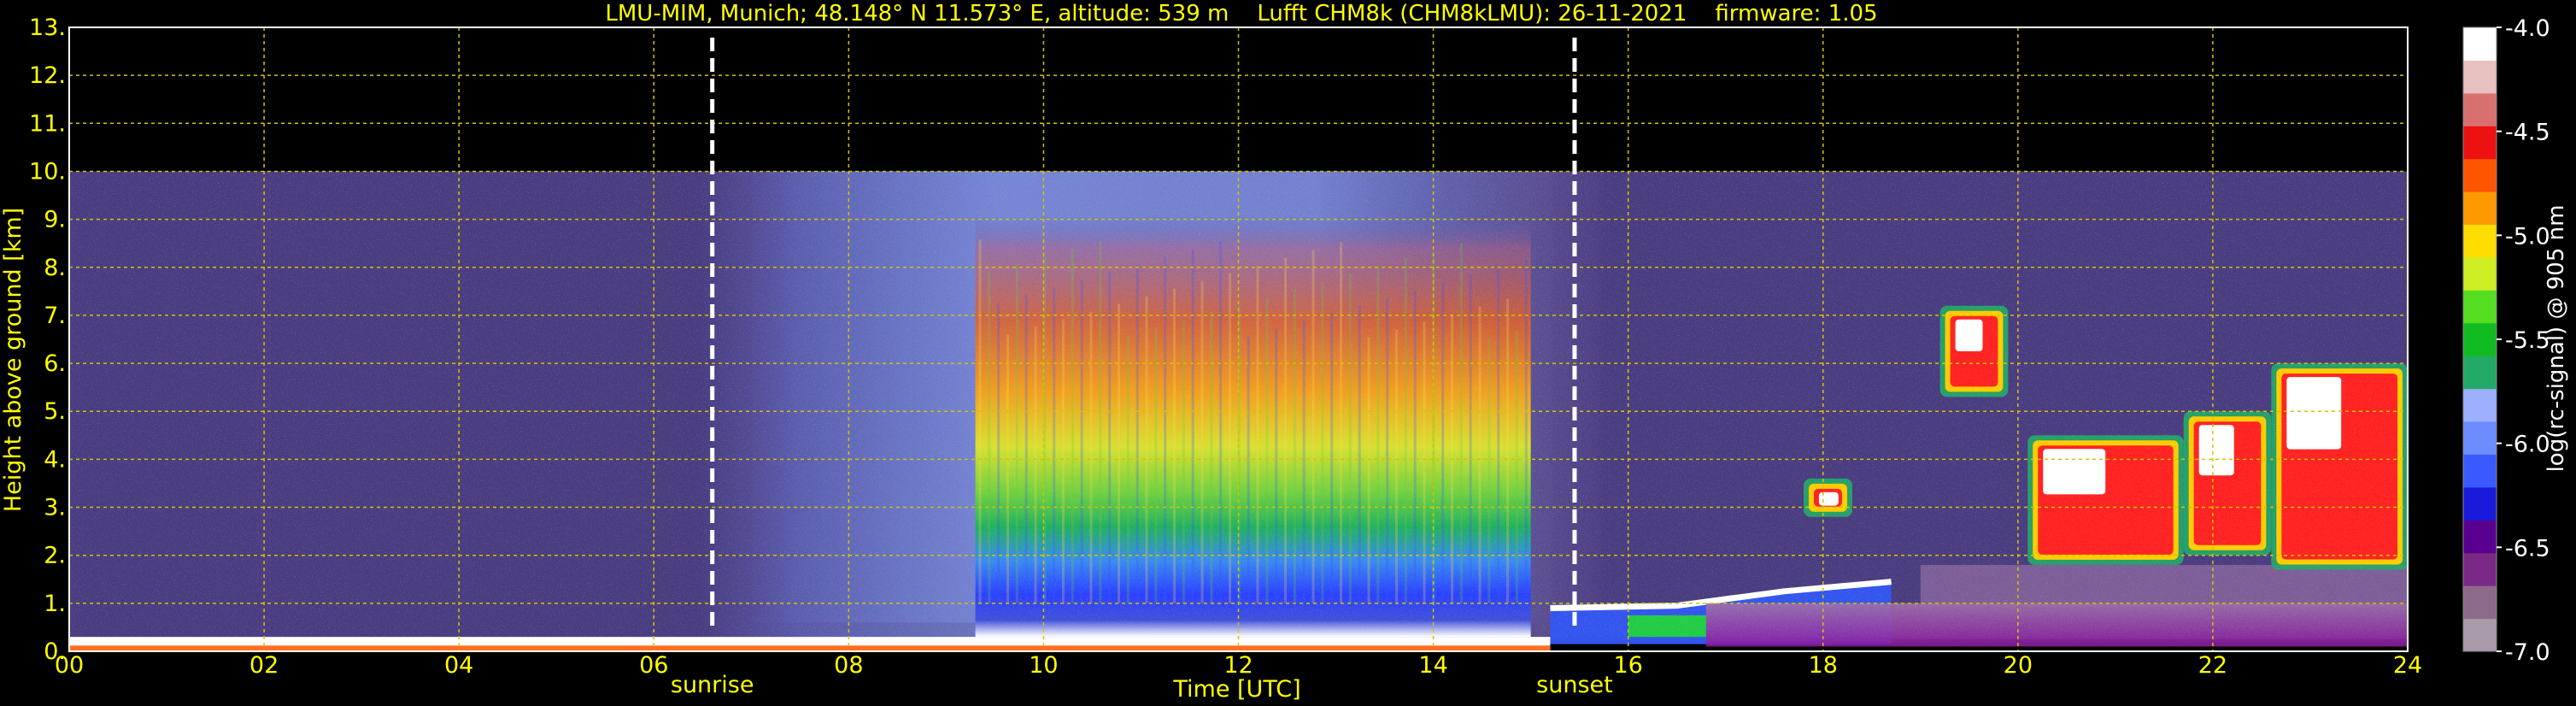 This screenshot has height=706, width=2576. I want to click on colorbar-tick-label: -4.5, so click(2527, 133).